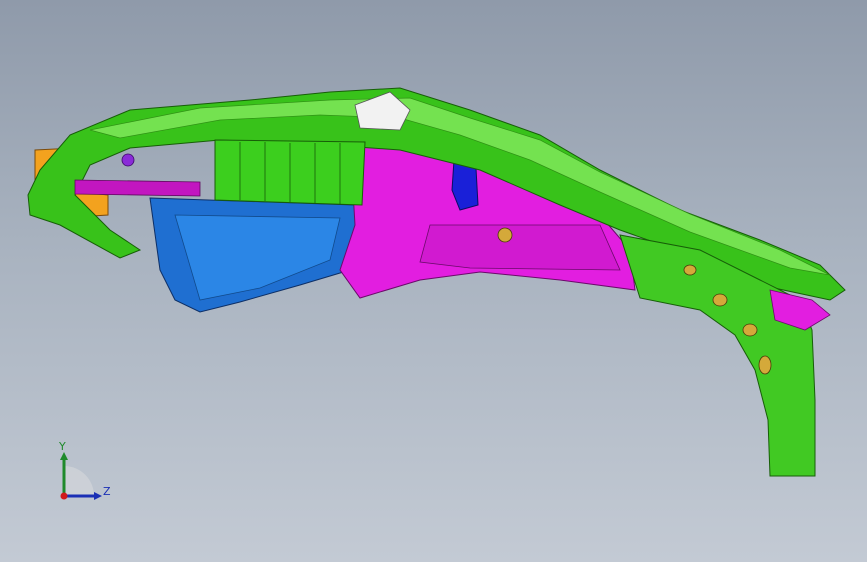 The width and height of the screenshot is (867, 562). Describe the element at coordinates (137, 188) in the screenshot. I see `magenta-strip` at that location.